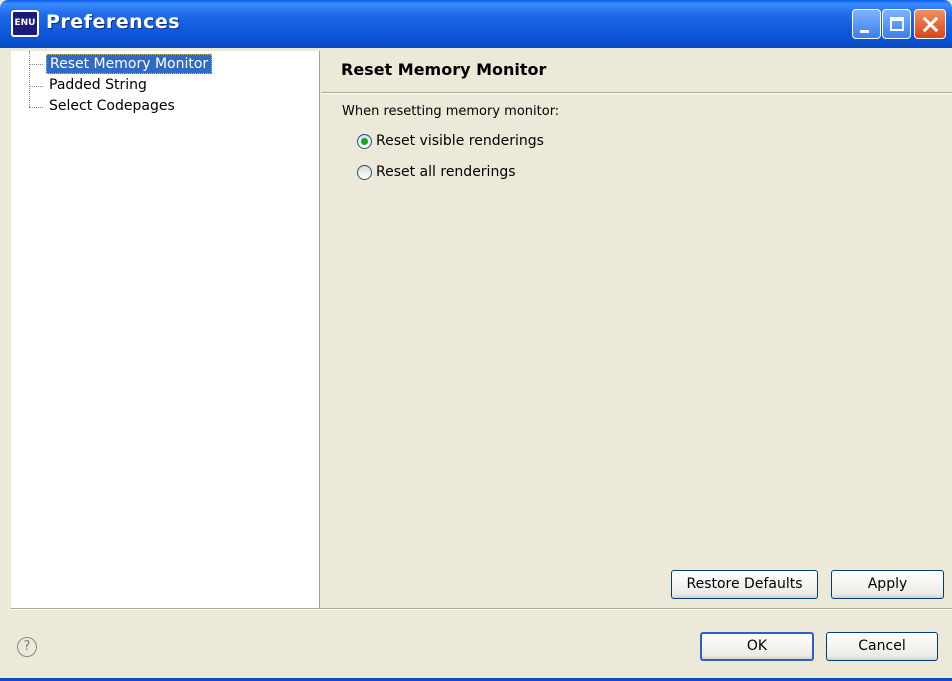  I want to click on tree-item-label: Reset Memory Monitor, so click(129, 64).